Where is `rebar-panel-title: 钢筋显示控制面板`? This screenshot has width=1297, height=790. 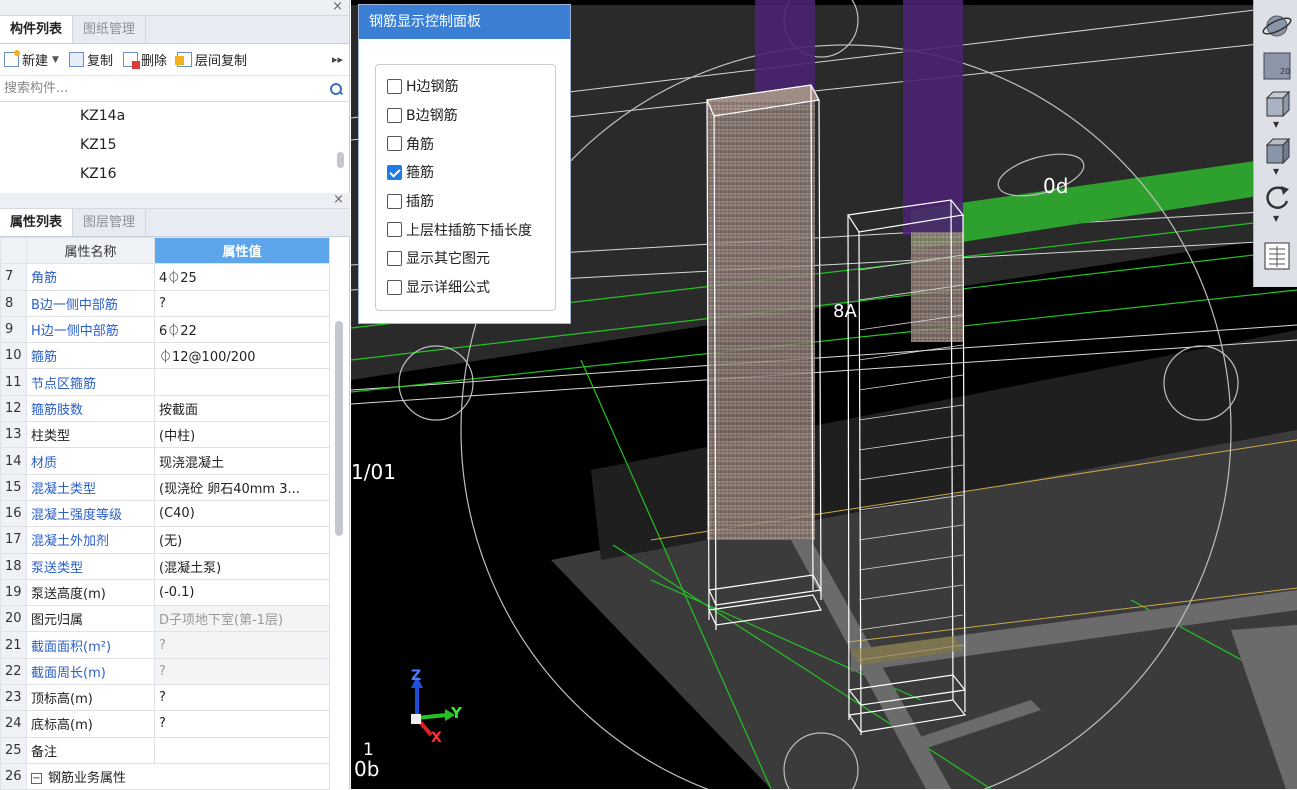 rebar-panel-title: 钢筋显示控制面板 is located at coordinates (464, 22).